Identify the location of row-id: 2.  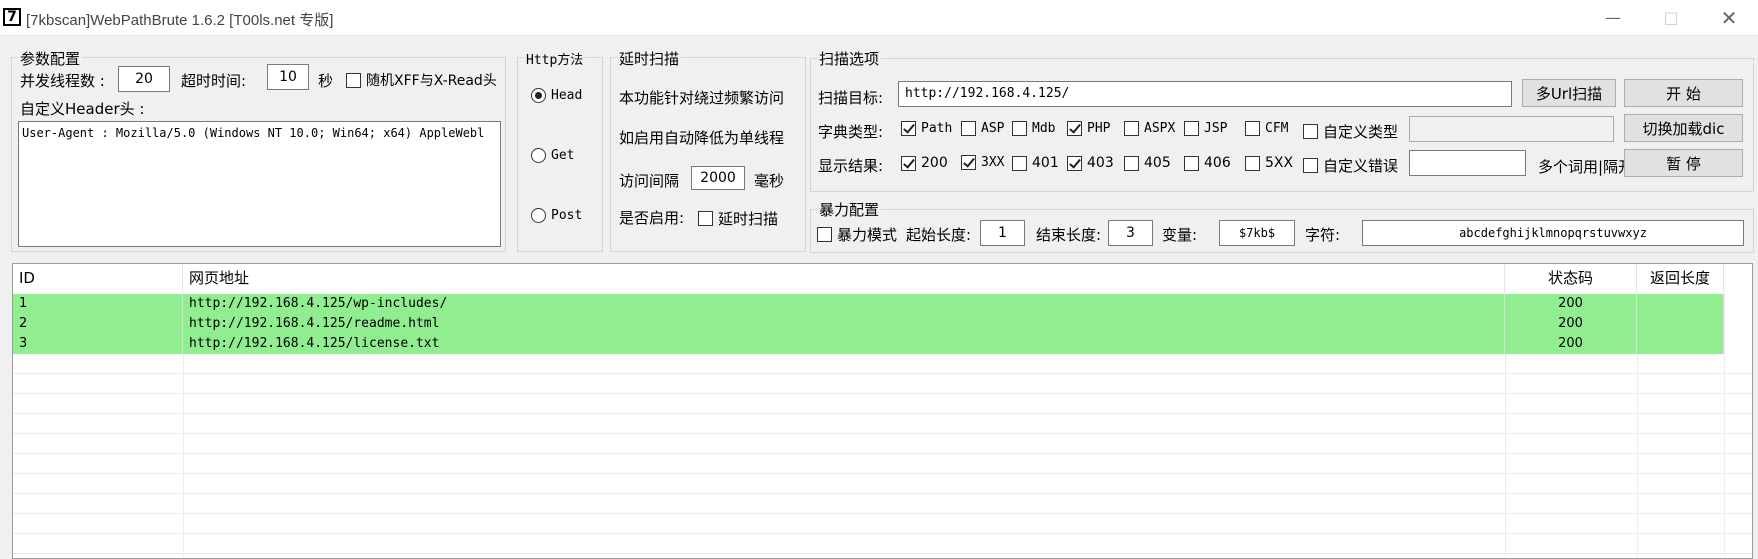
(98, 324).